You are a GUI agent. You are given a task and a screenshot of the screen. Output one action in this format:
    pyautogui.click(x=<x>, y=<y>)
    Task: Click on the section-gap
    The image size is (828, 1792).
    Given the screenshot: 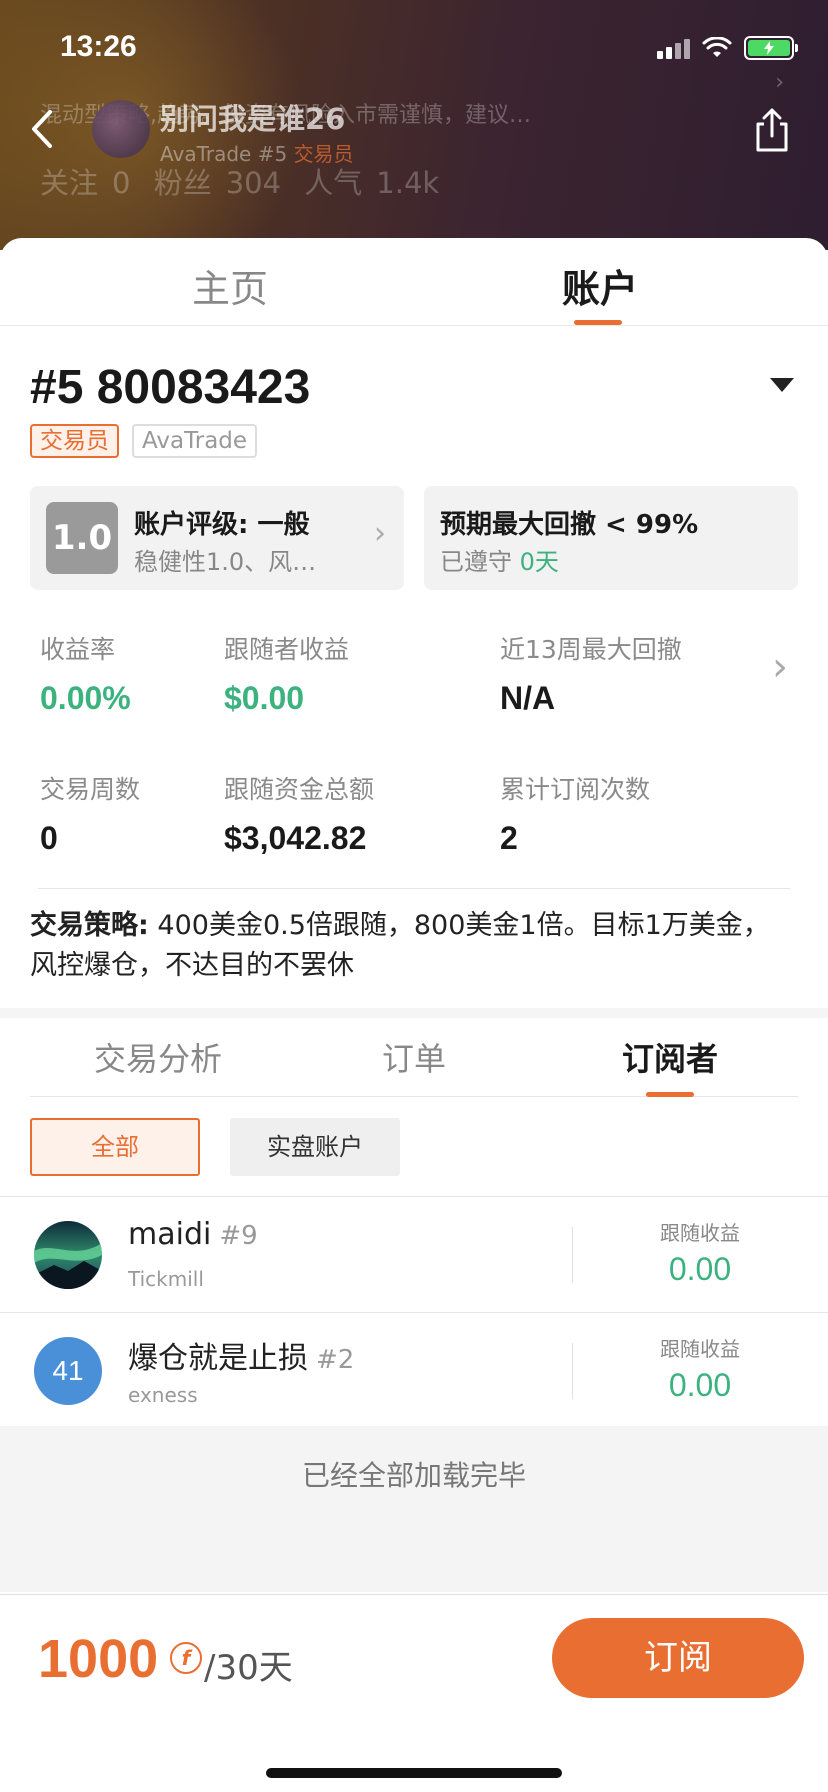 What is the action you would take?
    pyautogui.click(x=414, y=1013)
    